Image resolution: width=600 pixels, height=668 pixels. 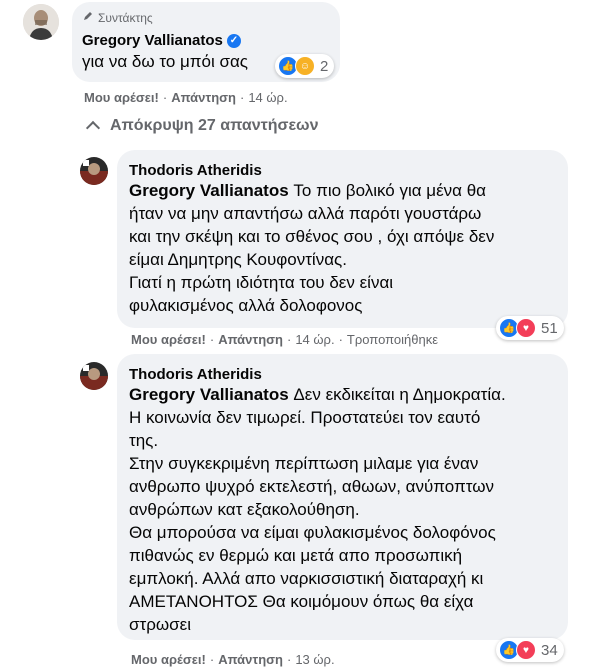 I want to click on reactions-summary: 👍 ♥ 34, so click(x=530, y=650).